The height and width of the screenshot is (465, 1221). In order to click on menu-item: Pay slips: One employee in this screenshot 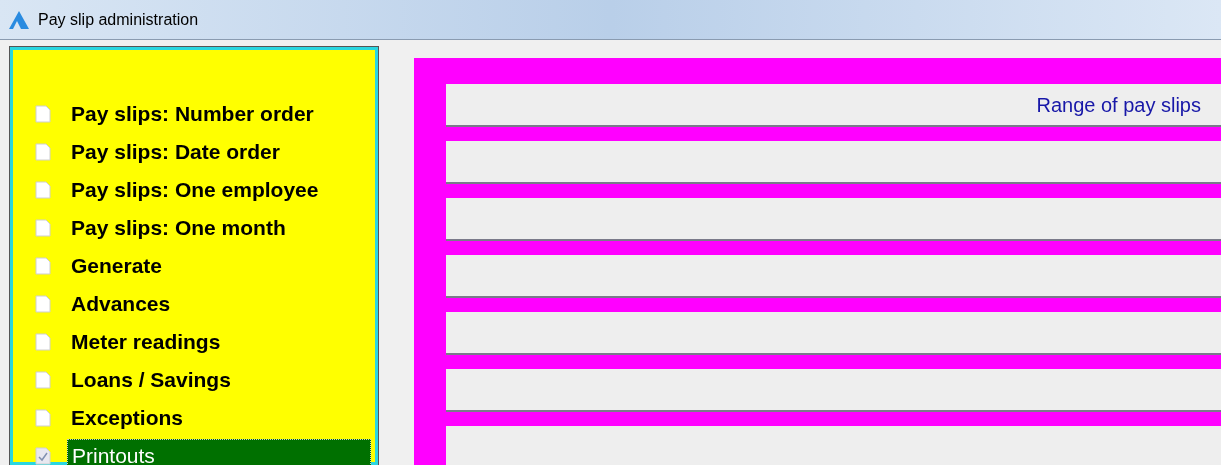, I will do `click(203, 189)`.